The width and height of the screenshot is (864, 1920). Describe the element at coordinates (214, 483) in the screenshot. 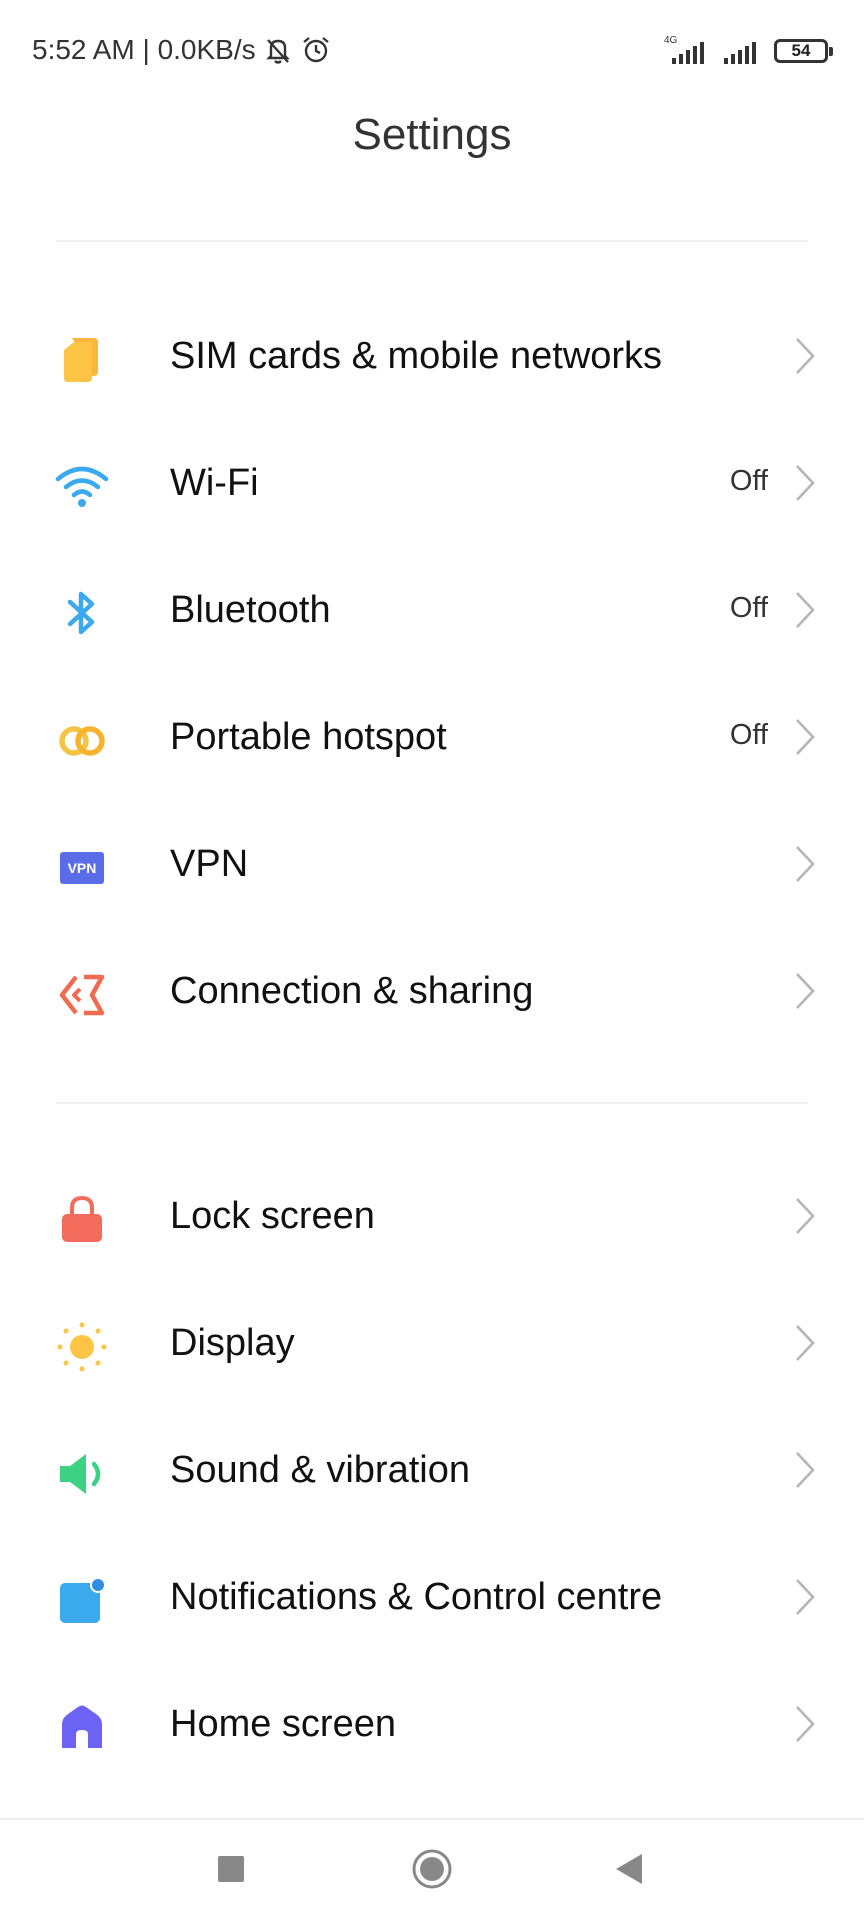

I see `settings-item-label: Wi-Fi` at that location.